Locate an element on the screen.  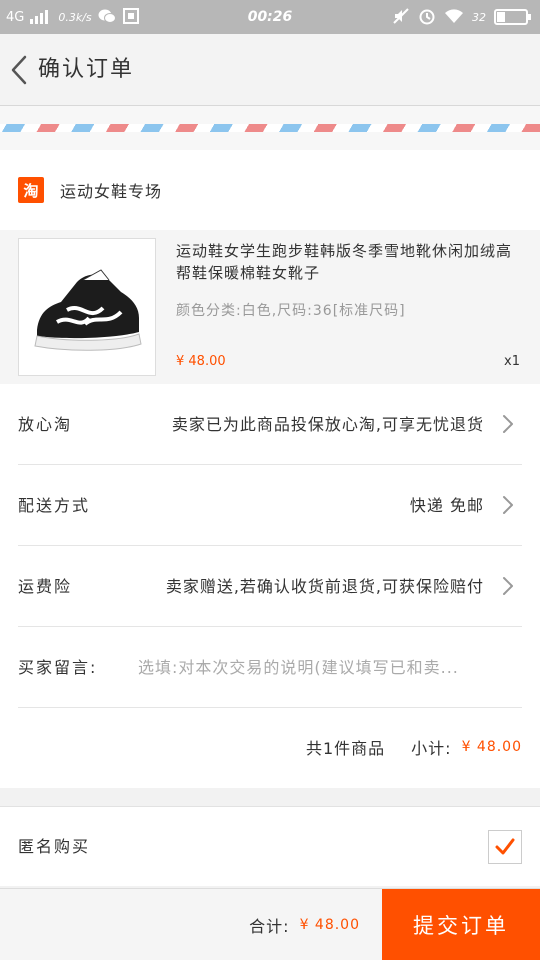
order-total: 合计: ¥ 48.00 is located at coordinates (304, 924).